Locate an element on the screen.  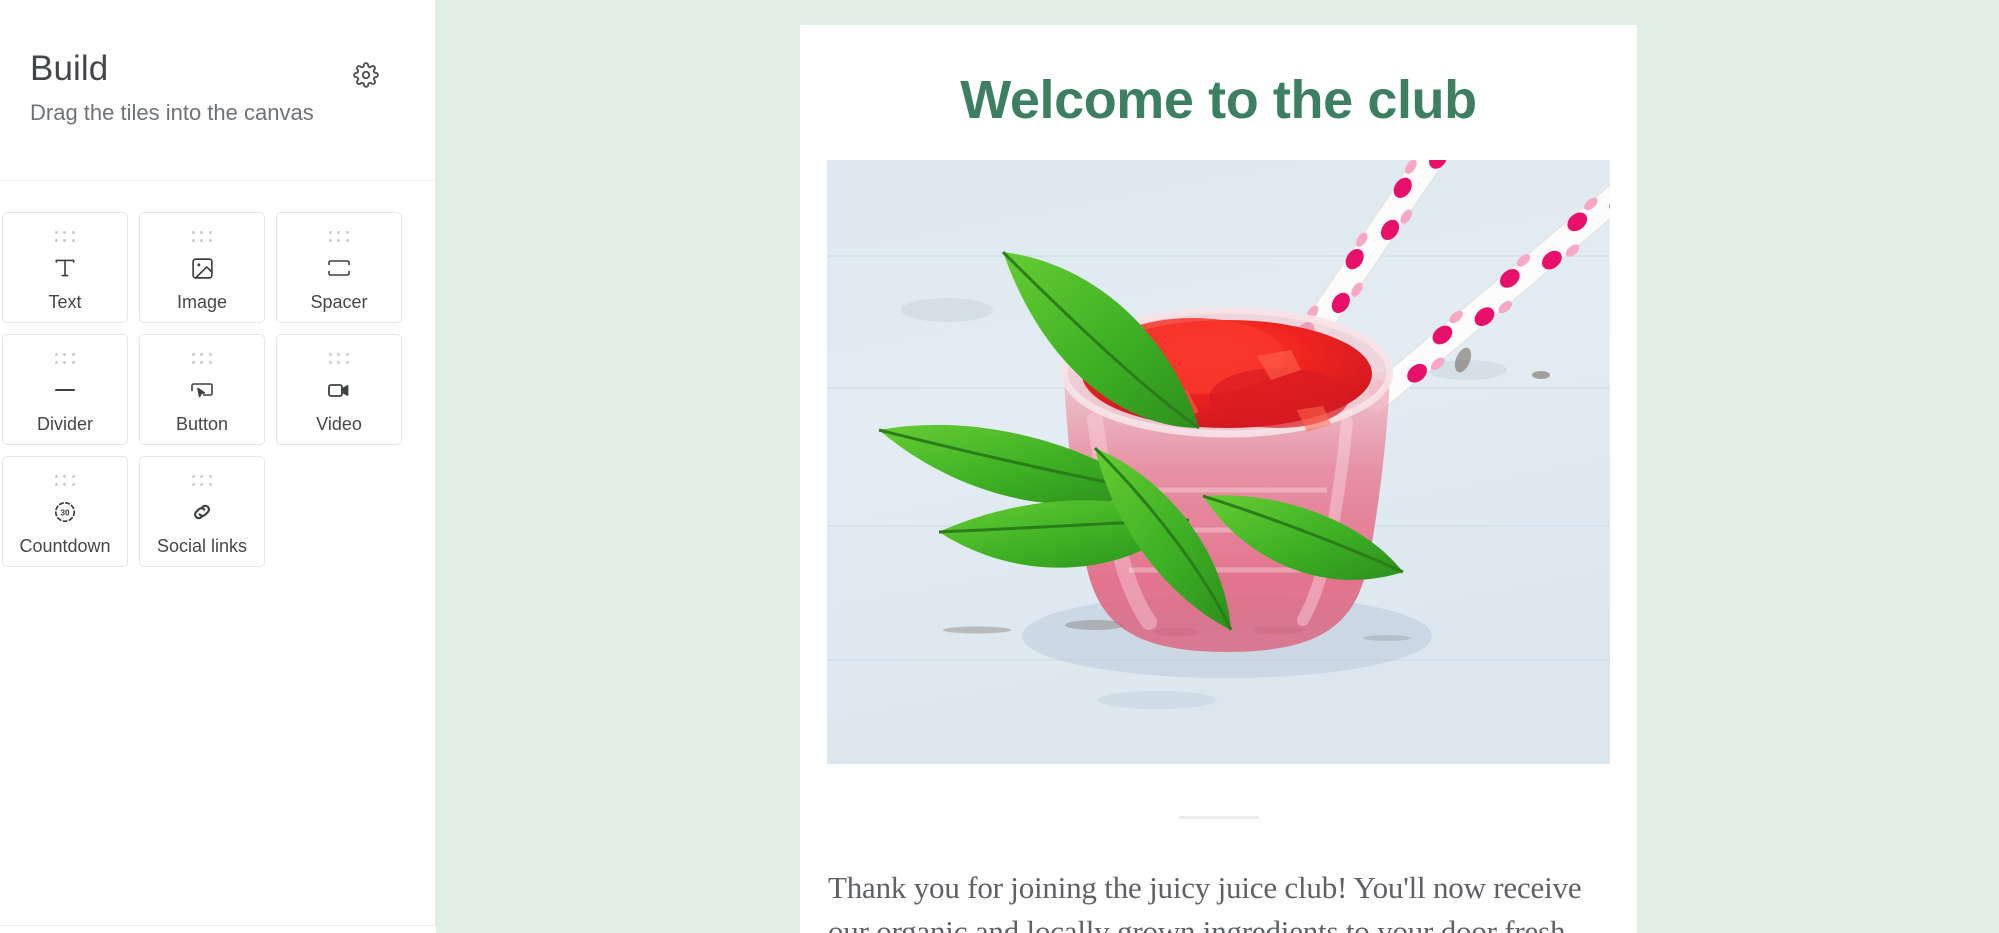
button-icon is located at coordinates (202, 390).